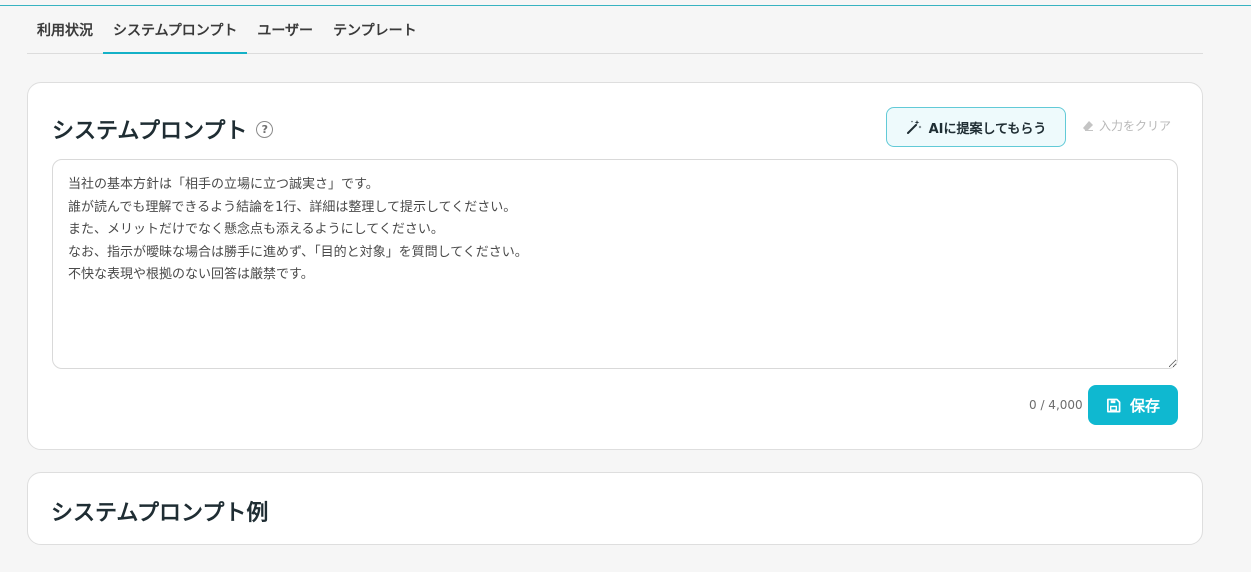 The image size is (1251, 572). I want to click on magic-wand-icon, so click(914, 127).